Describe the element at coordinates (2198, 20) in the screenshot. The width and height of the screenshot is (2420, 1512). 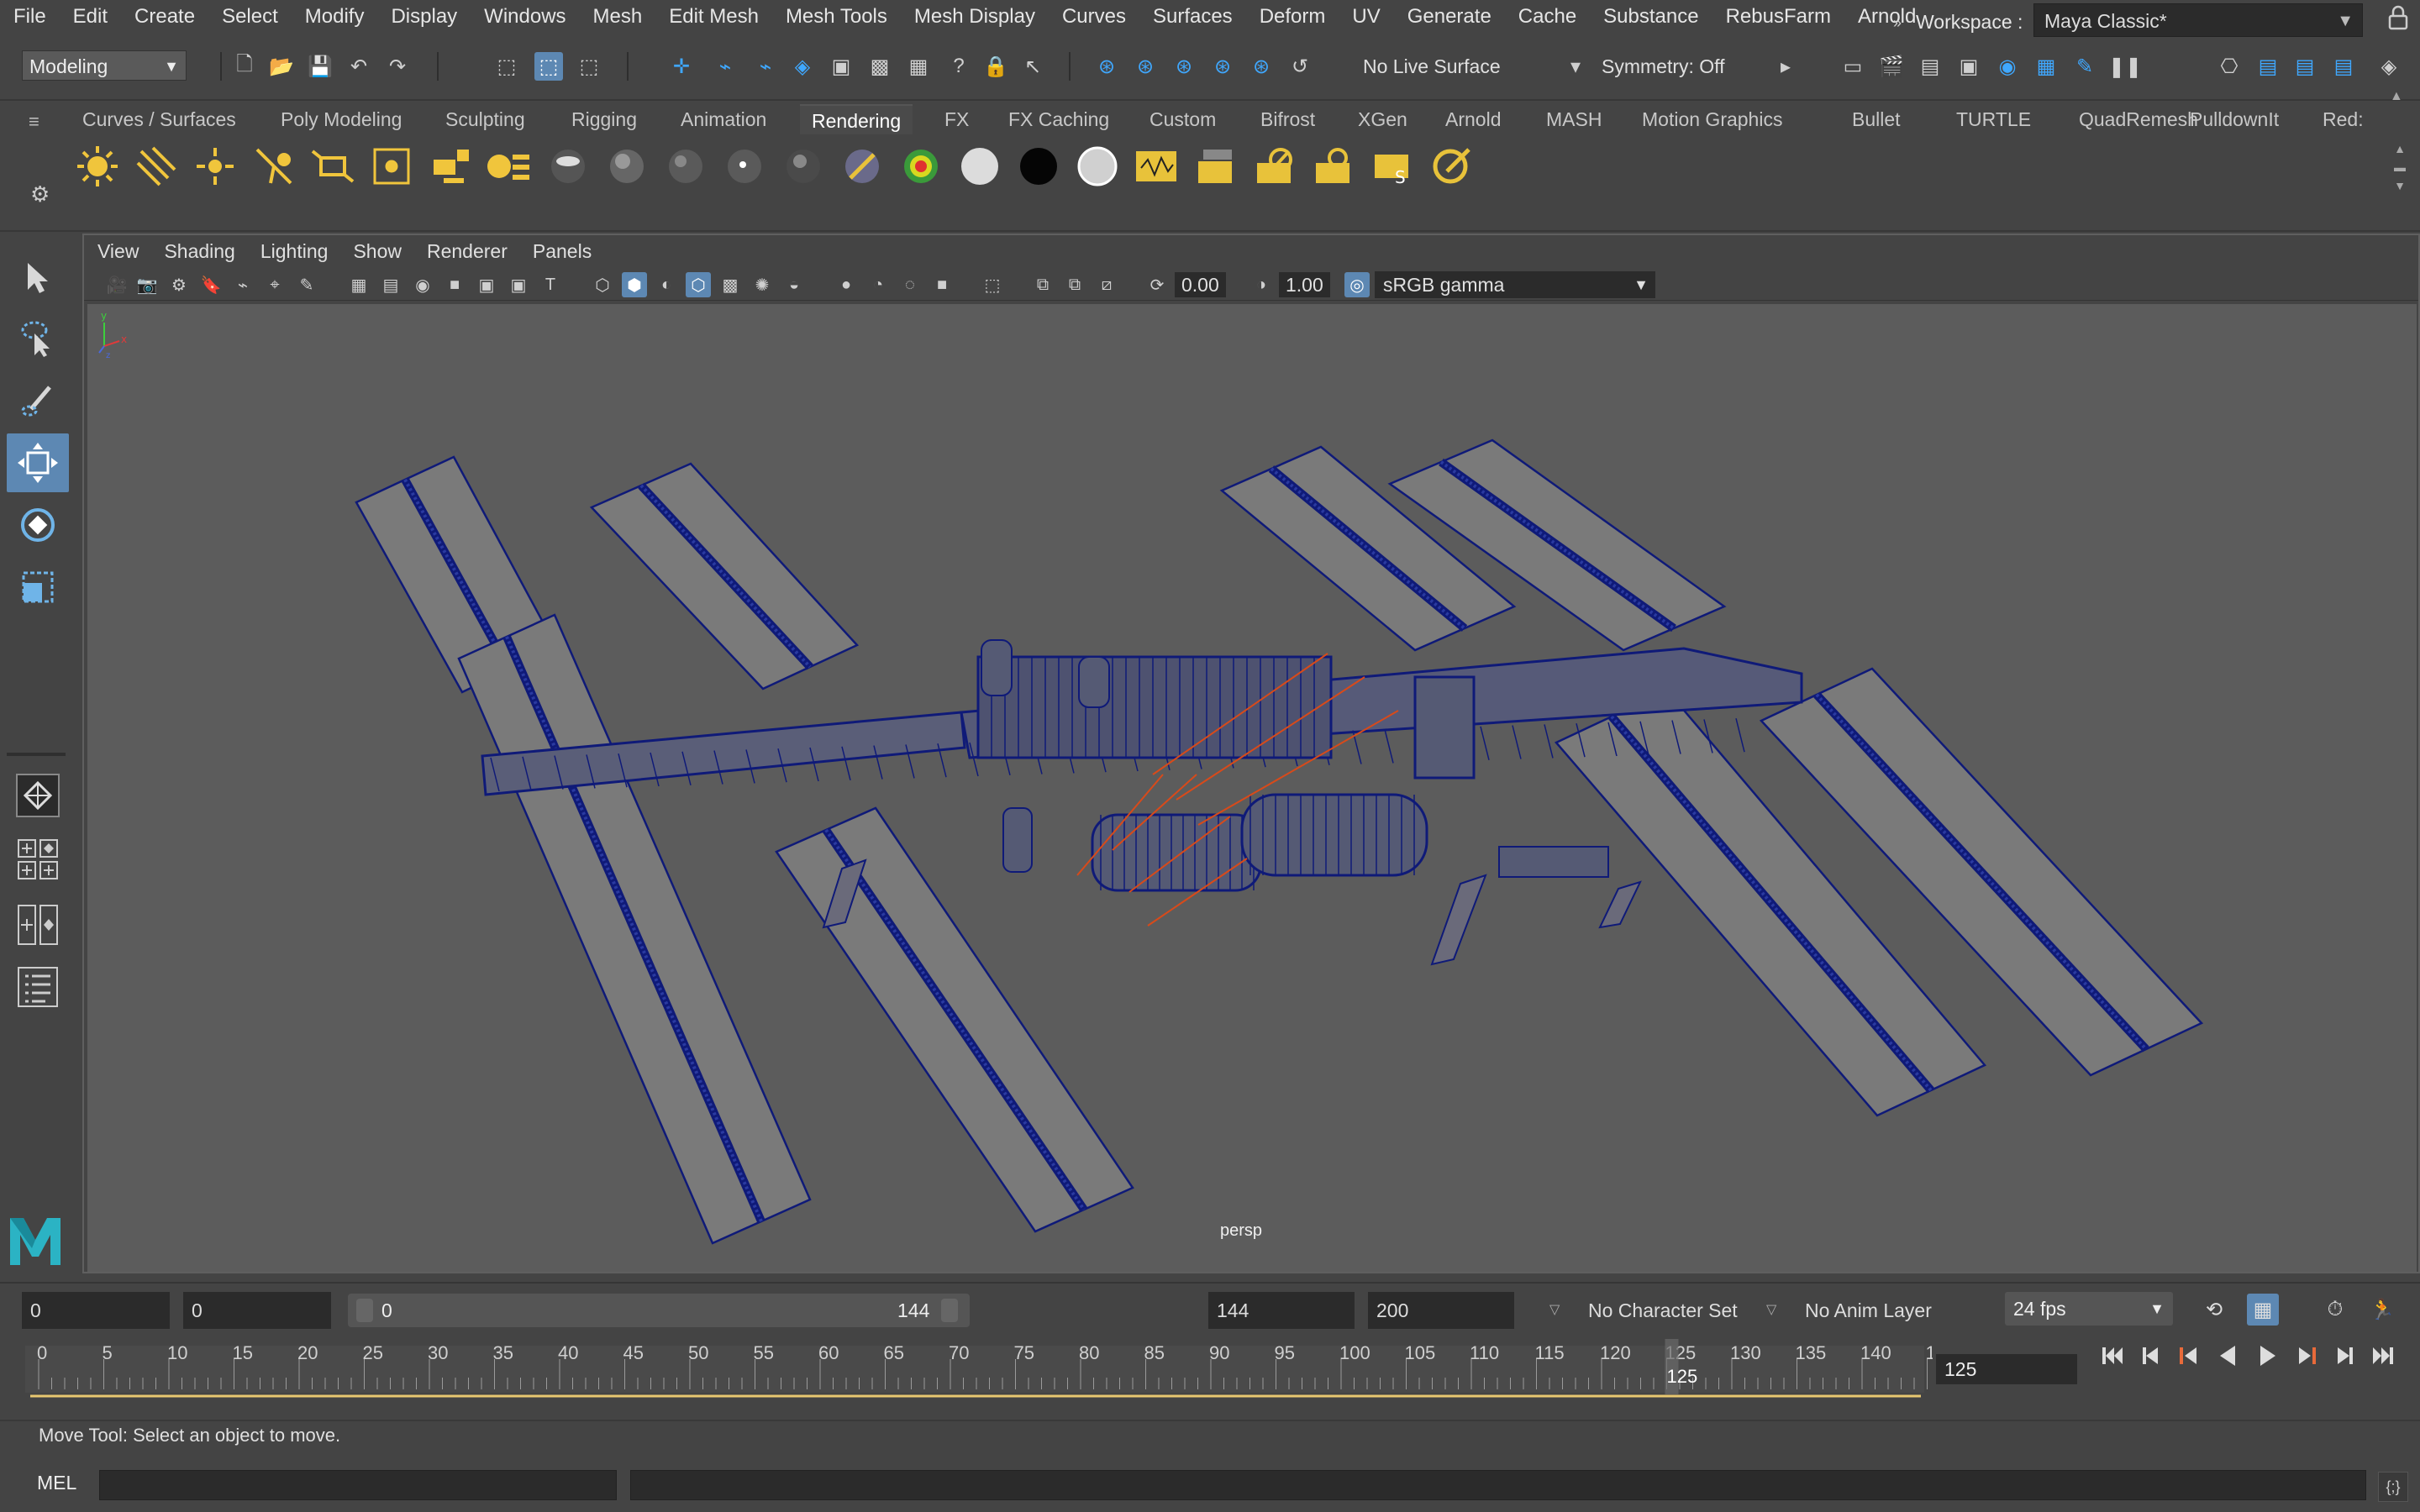
I see `workspace-select: Maya Classic* ▼` at that location.